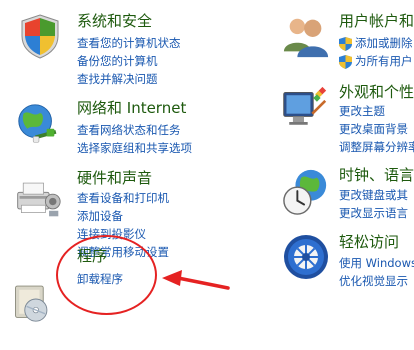 This screenshot has height=350, width=414. Describe the element at coordinates (306, 257) in the screenshot. I see `ease-of-access-icon` at that location.